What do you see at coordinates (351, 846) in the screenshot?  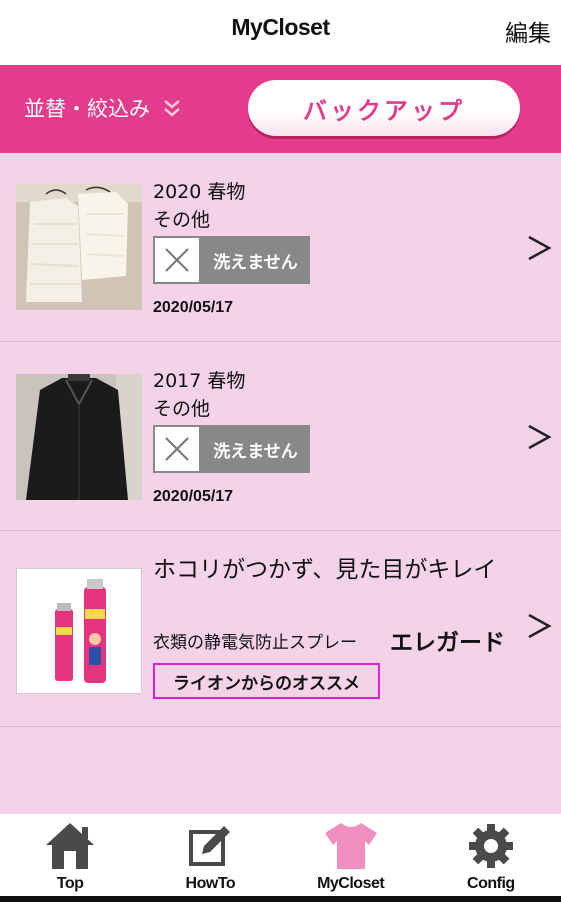 I see `tshirt-icon` at bounding box center [351, 846].